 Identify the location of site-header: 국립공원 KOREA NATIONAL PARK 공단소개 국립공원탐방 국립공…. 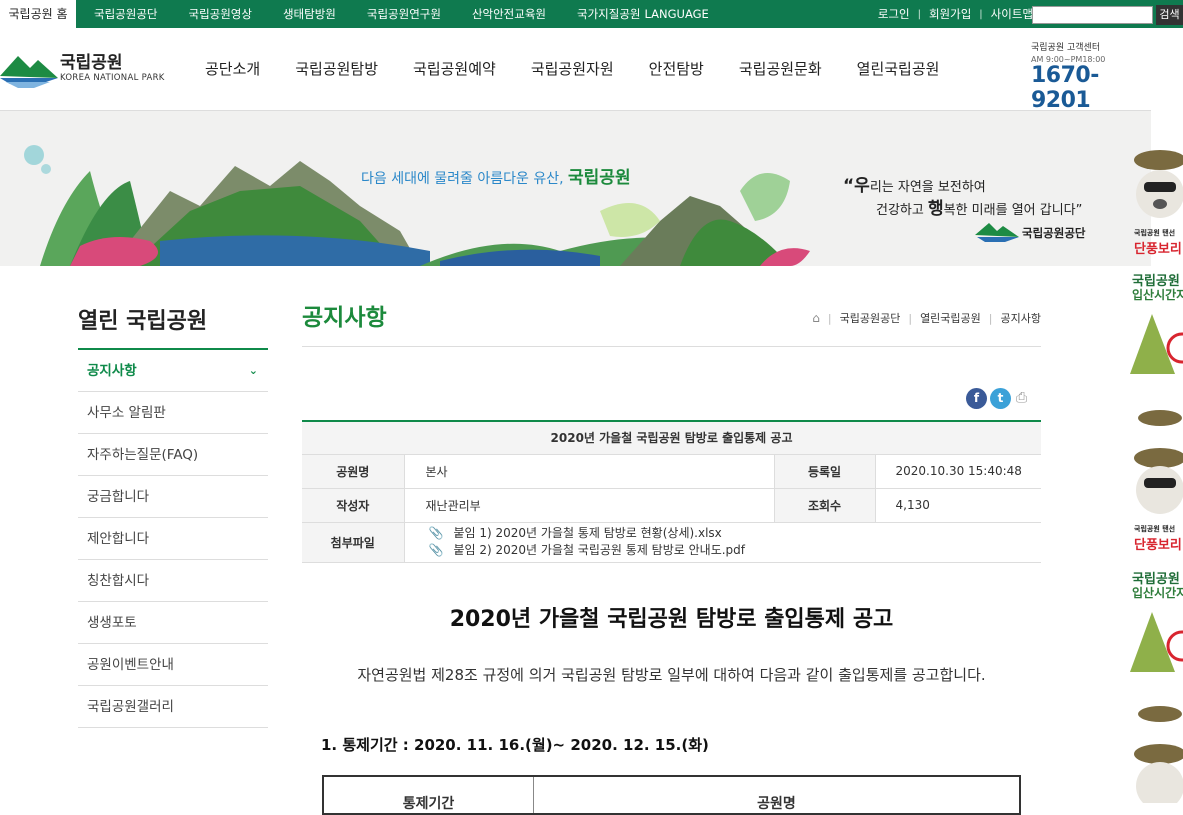
(575, 70).